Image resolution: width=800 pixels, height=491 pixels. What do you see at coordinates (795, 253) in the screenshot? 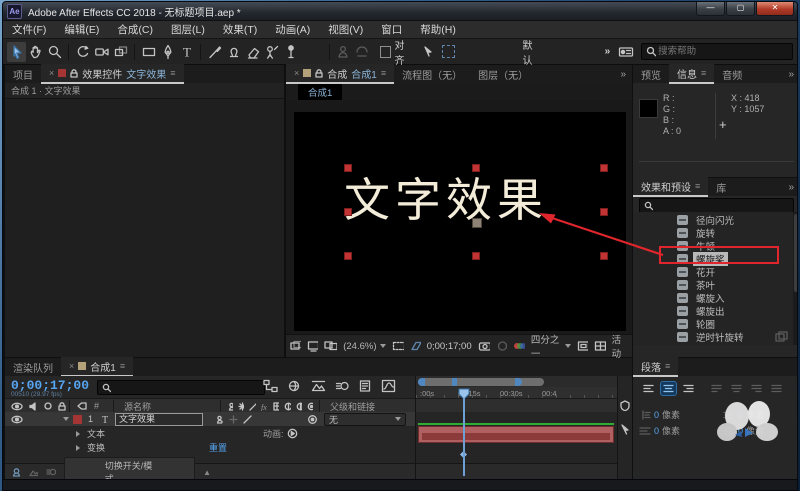
I see `scrollbar-thumb` at bounding box center [795, 253].